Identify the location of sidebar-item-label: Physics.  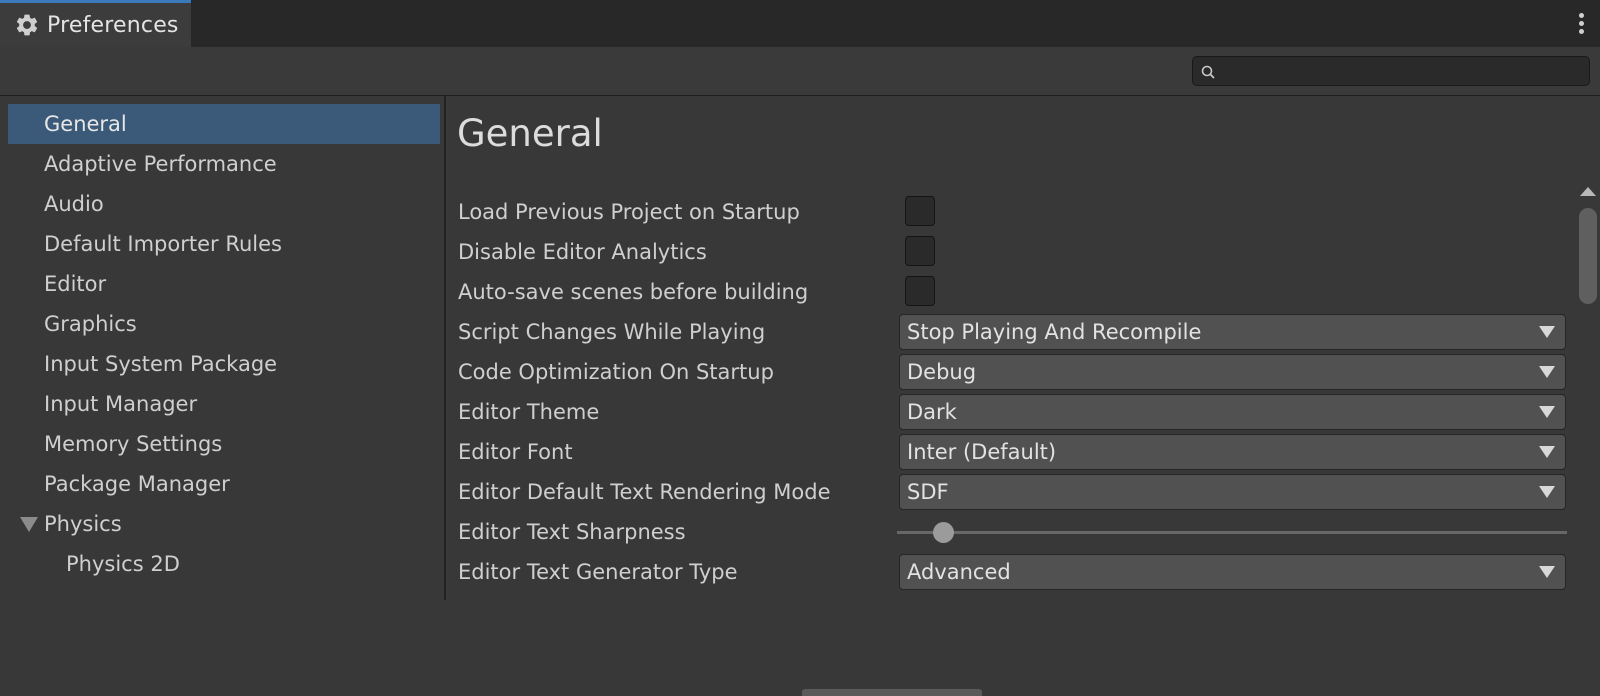
(83, 524).